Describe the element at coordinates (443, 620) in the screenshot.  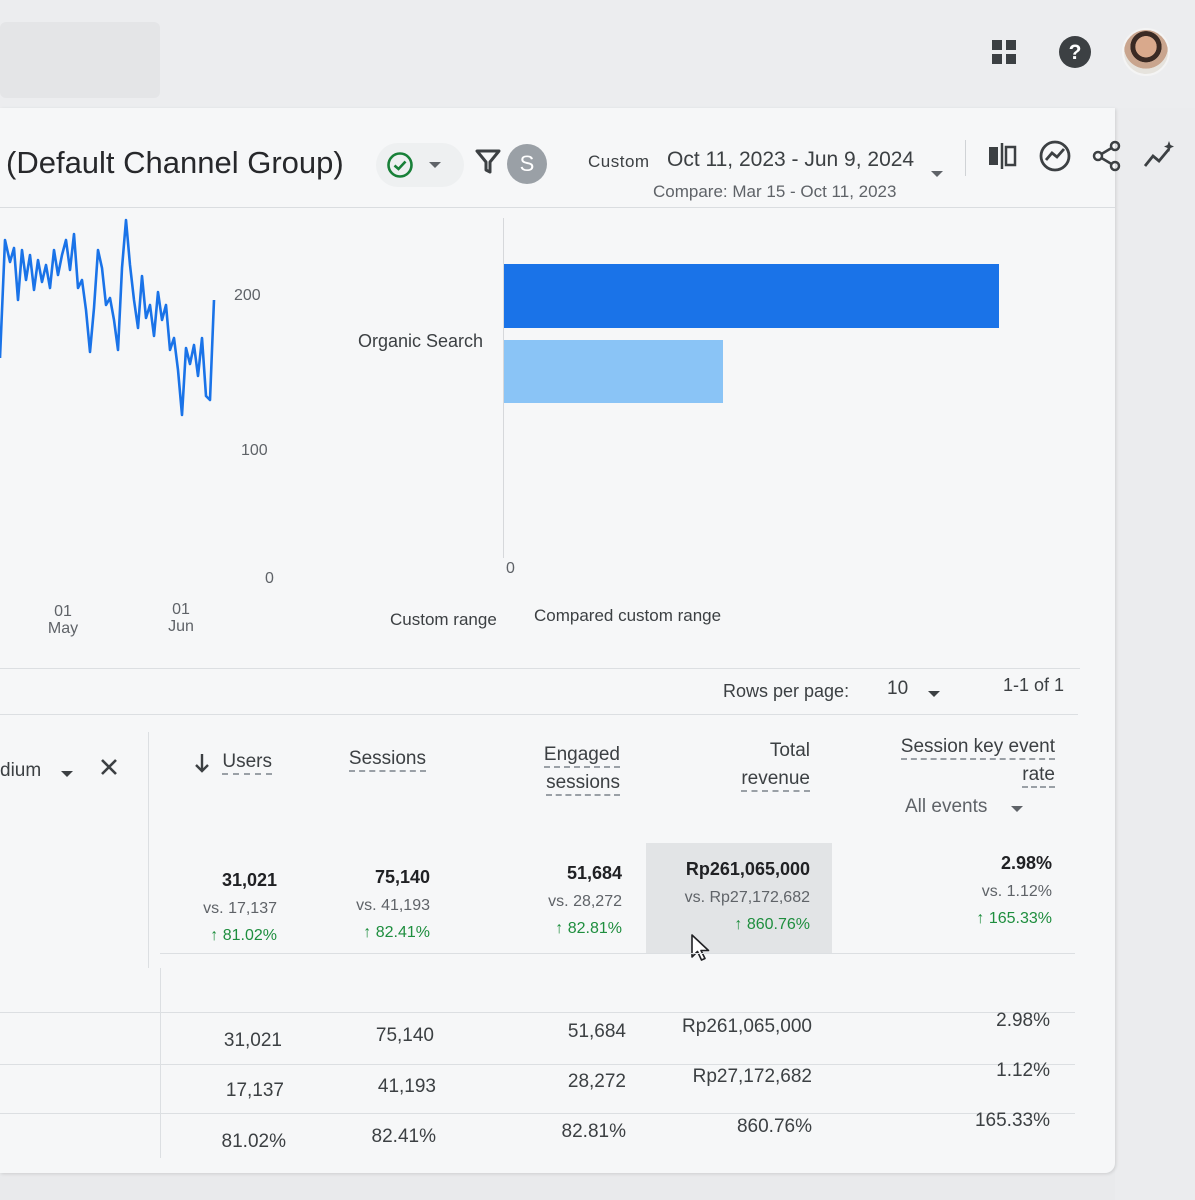
I see `legend-custom-range: Custom range` at that location.